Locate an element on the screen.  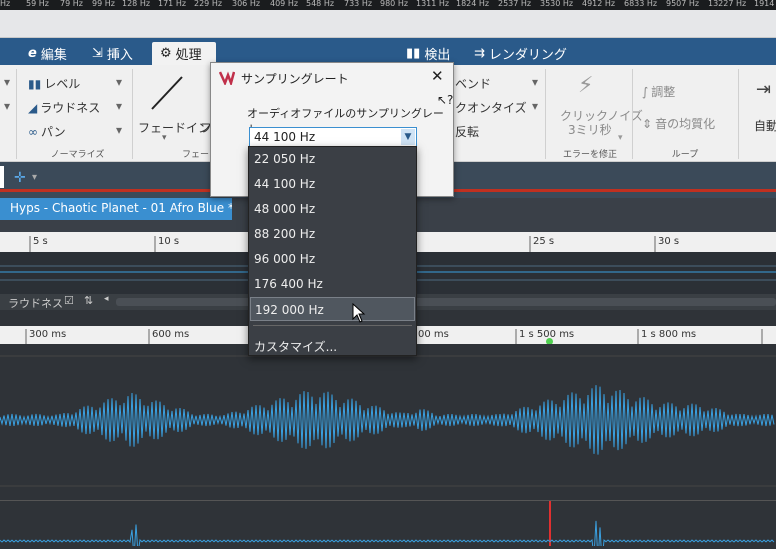
chevron-down-icon: ▼ is located at coordinates (408, 137).